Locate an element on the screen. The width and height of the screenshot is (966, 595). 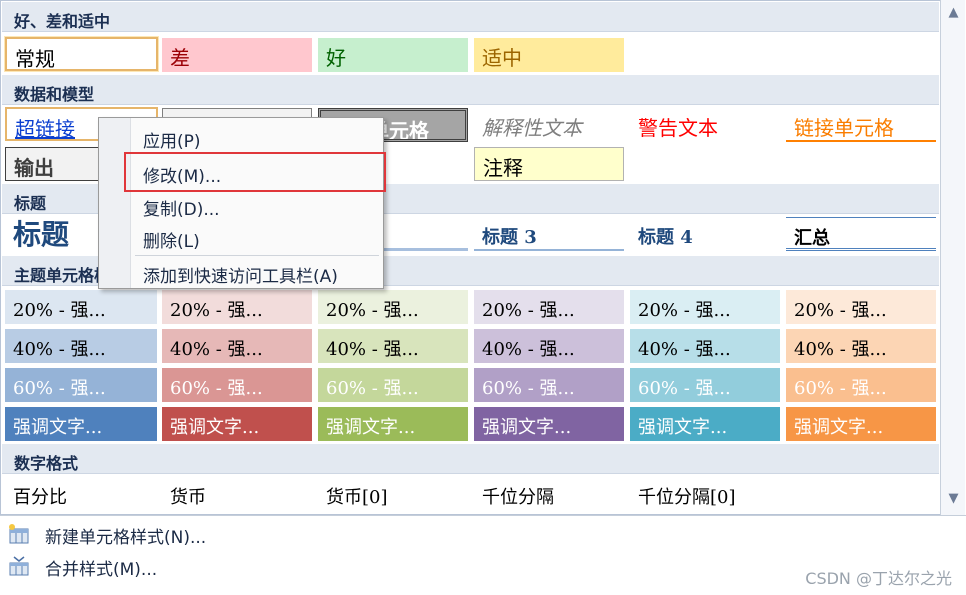
style-heading-4: 标题 4 is located at coordinates (705, 234).